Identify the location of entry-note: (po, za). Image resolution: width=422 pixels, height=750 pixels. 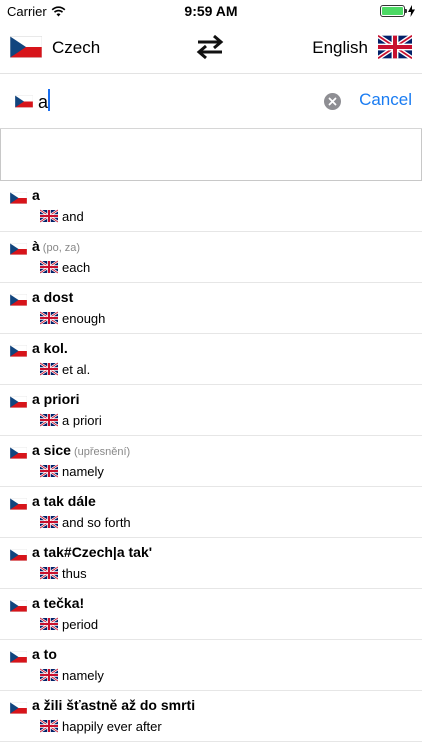
(61, 248).